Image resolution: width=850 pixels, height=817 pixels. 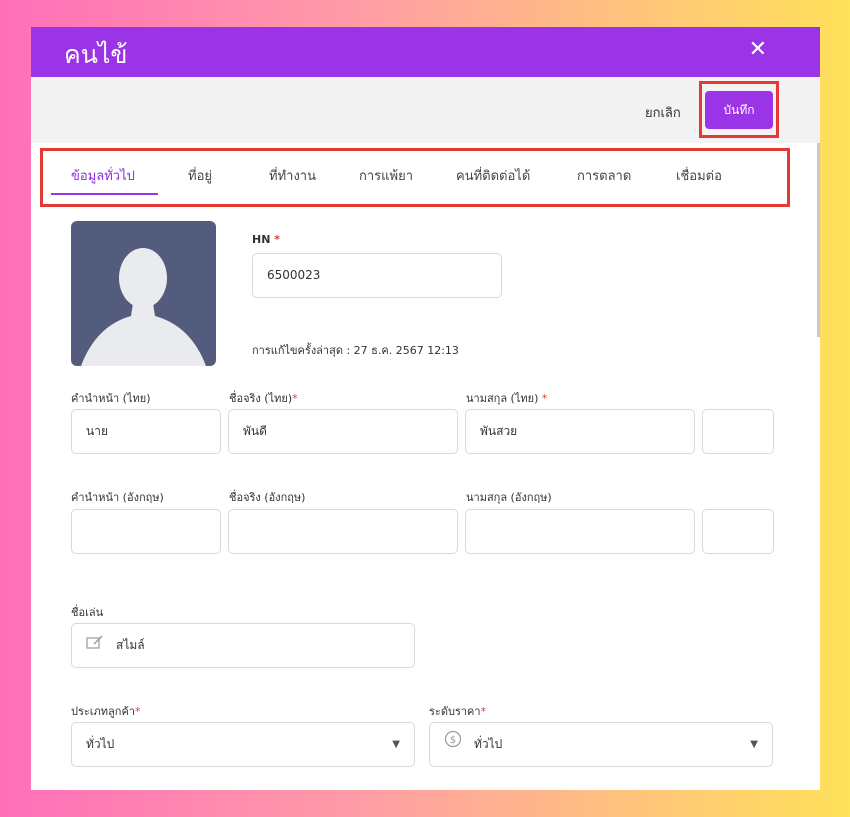 What do you see at coordinates (604, 175) in the screenshot?
I see `tab-marketing: การตลาด` at bounding box center [604, 175].